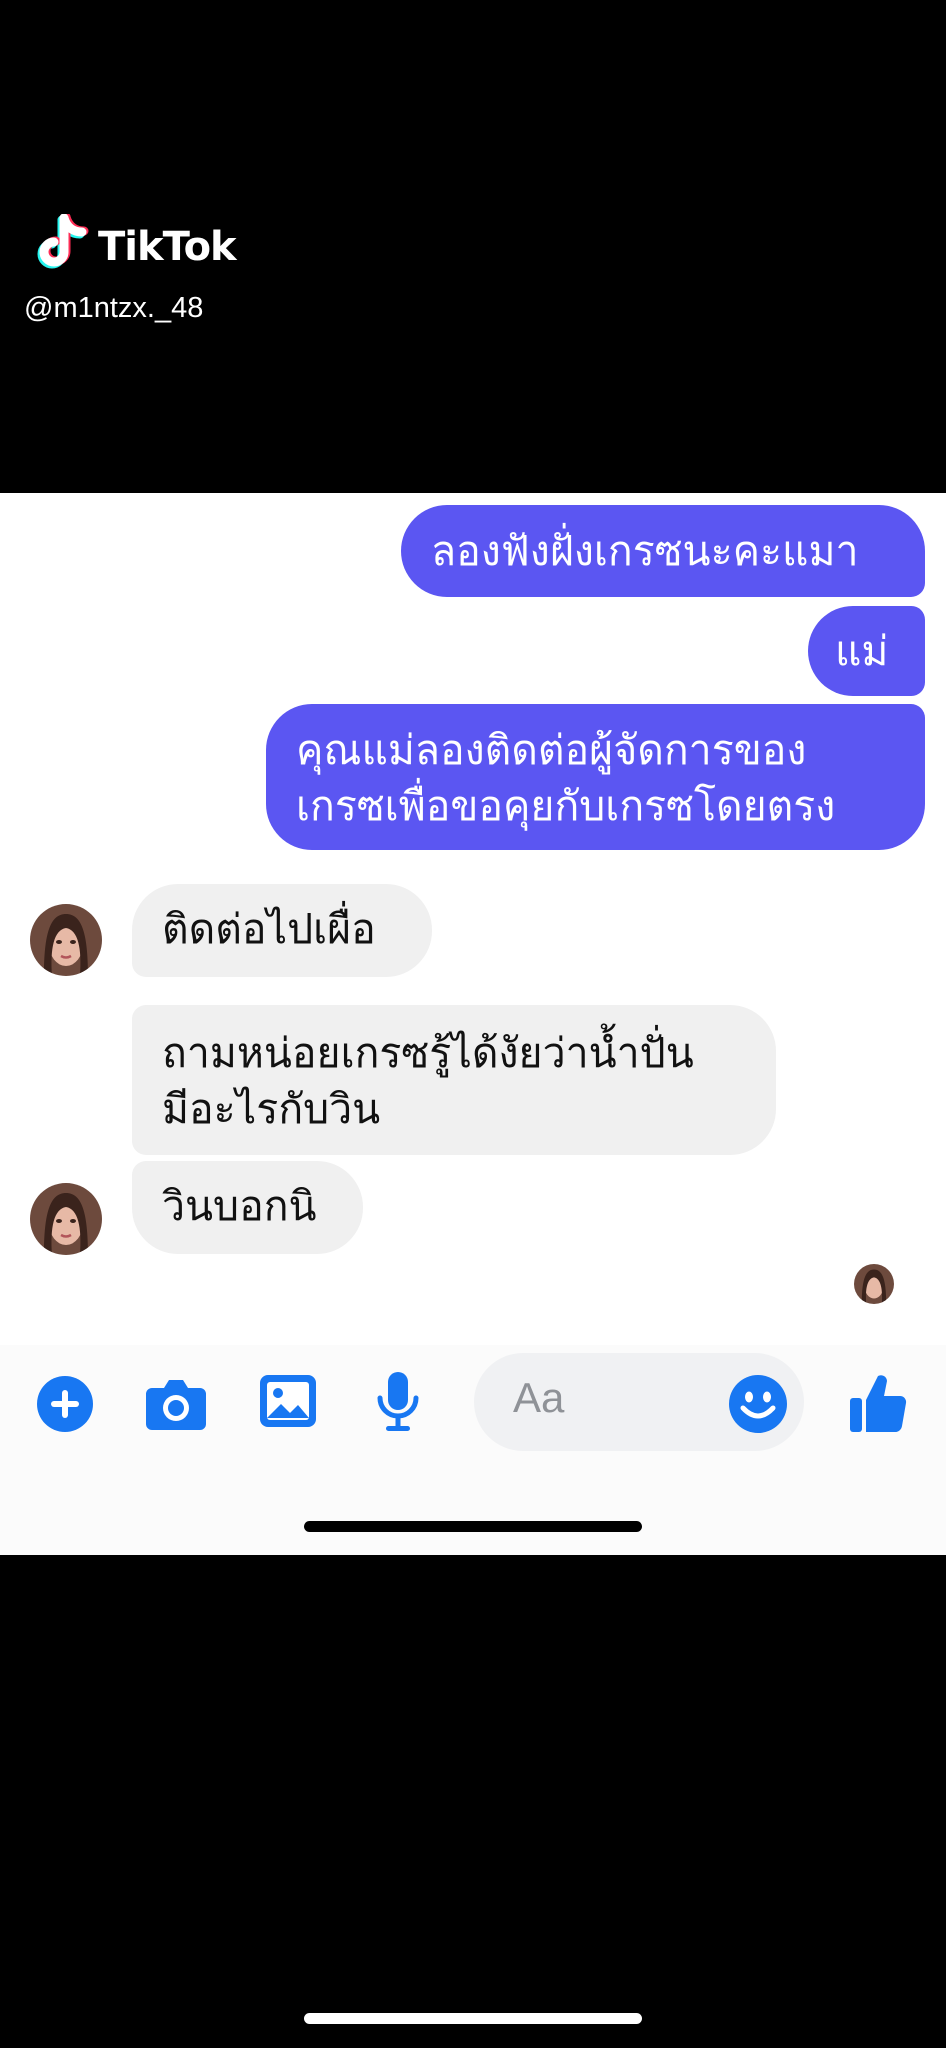 Image resolution: width=946 pixels, height=2048 pixels. I want to click on message-text: วินบอกนิ, so click(239, 1206).